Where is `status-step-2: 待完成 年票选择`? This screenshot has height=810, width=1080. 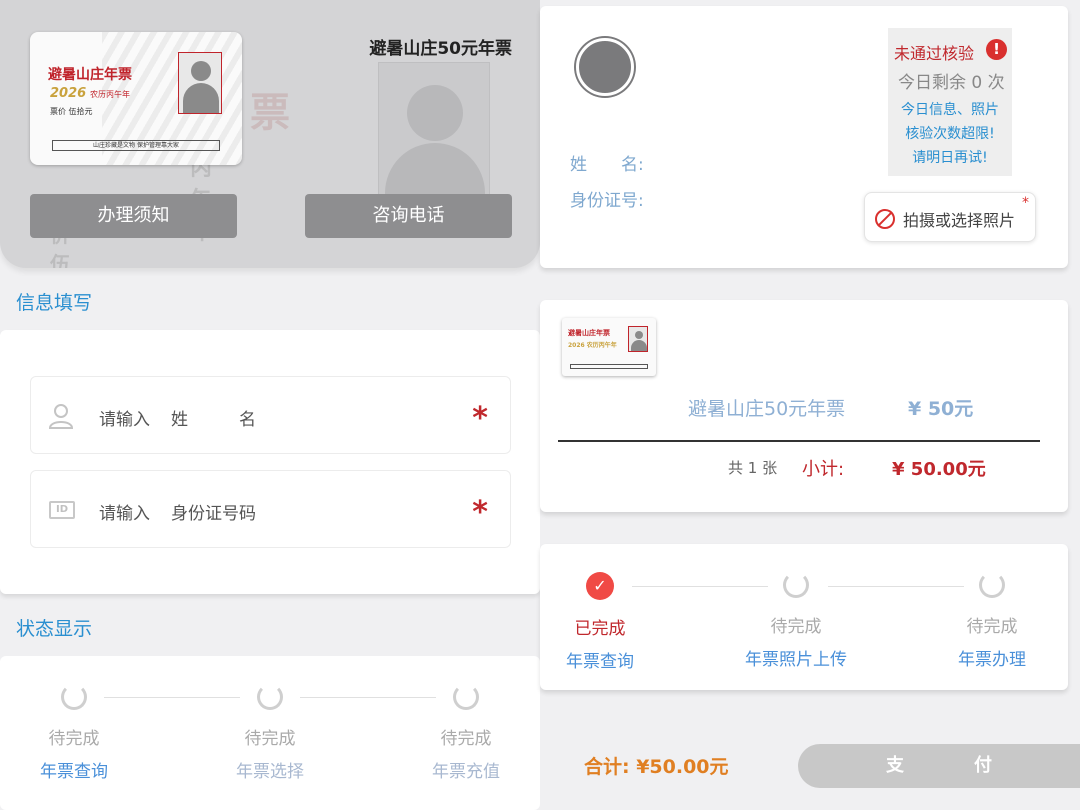 status-step-2: 待完成 年票选择 is located at coordinates (270, 733).